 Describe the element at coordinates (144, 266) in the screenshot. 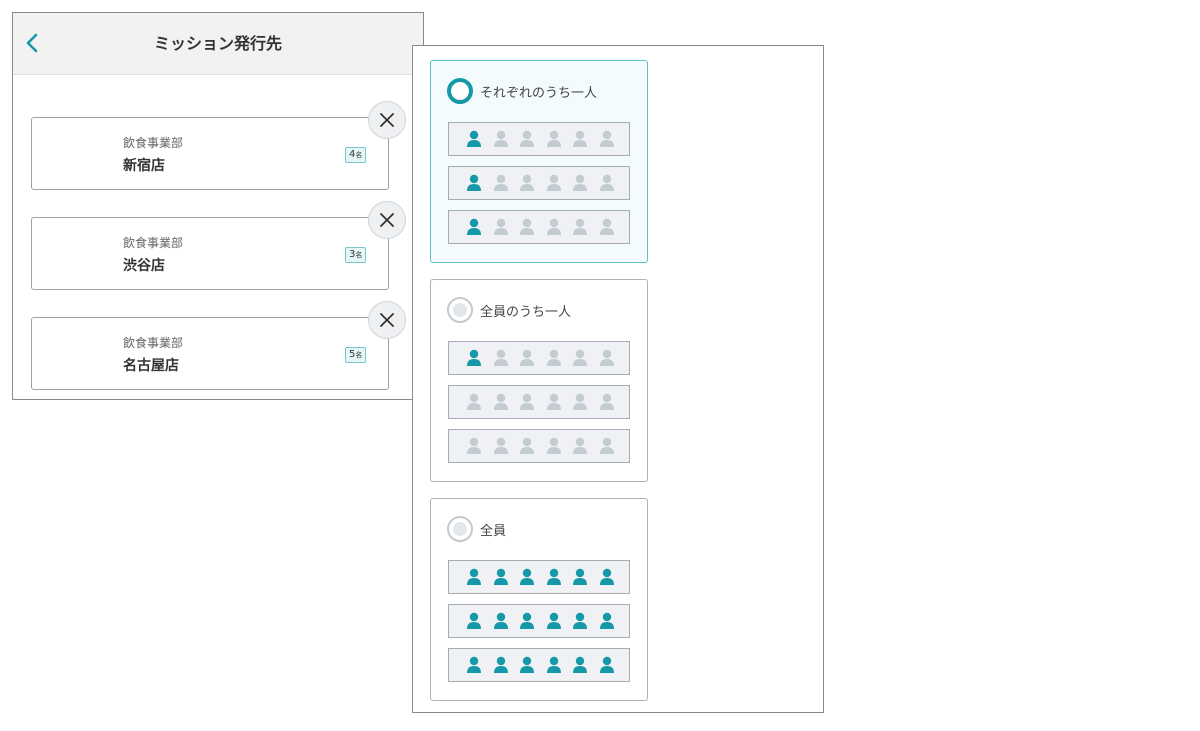

I see `store-name: 渋谷店` at that location.